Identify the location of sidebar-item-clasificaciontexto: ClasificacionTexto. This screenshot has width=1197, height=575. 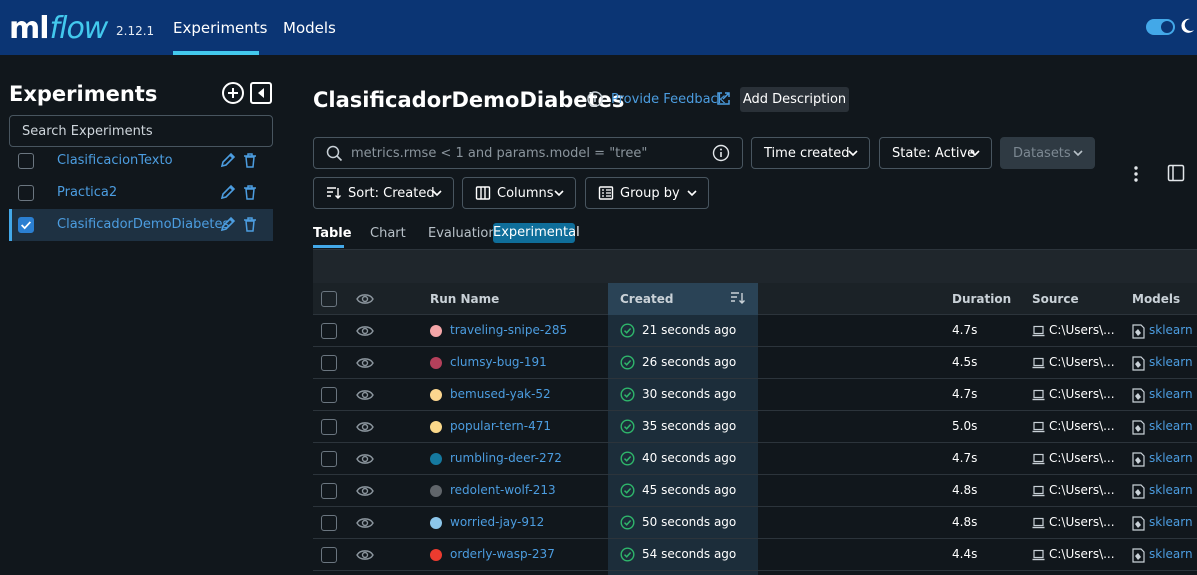
(141, 161).